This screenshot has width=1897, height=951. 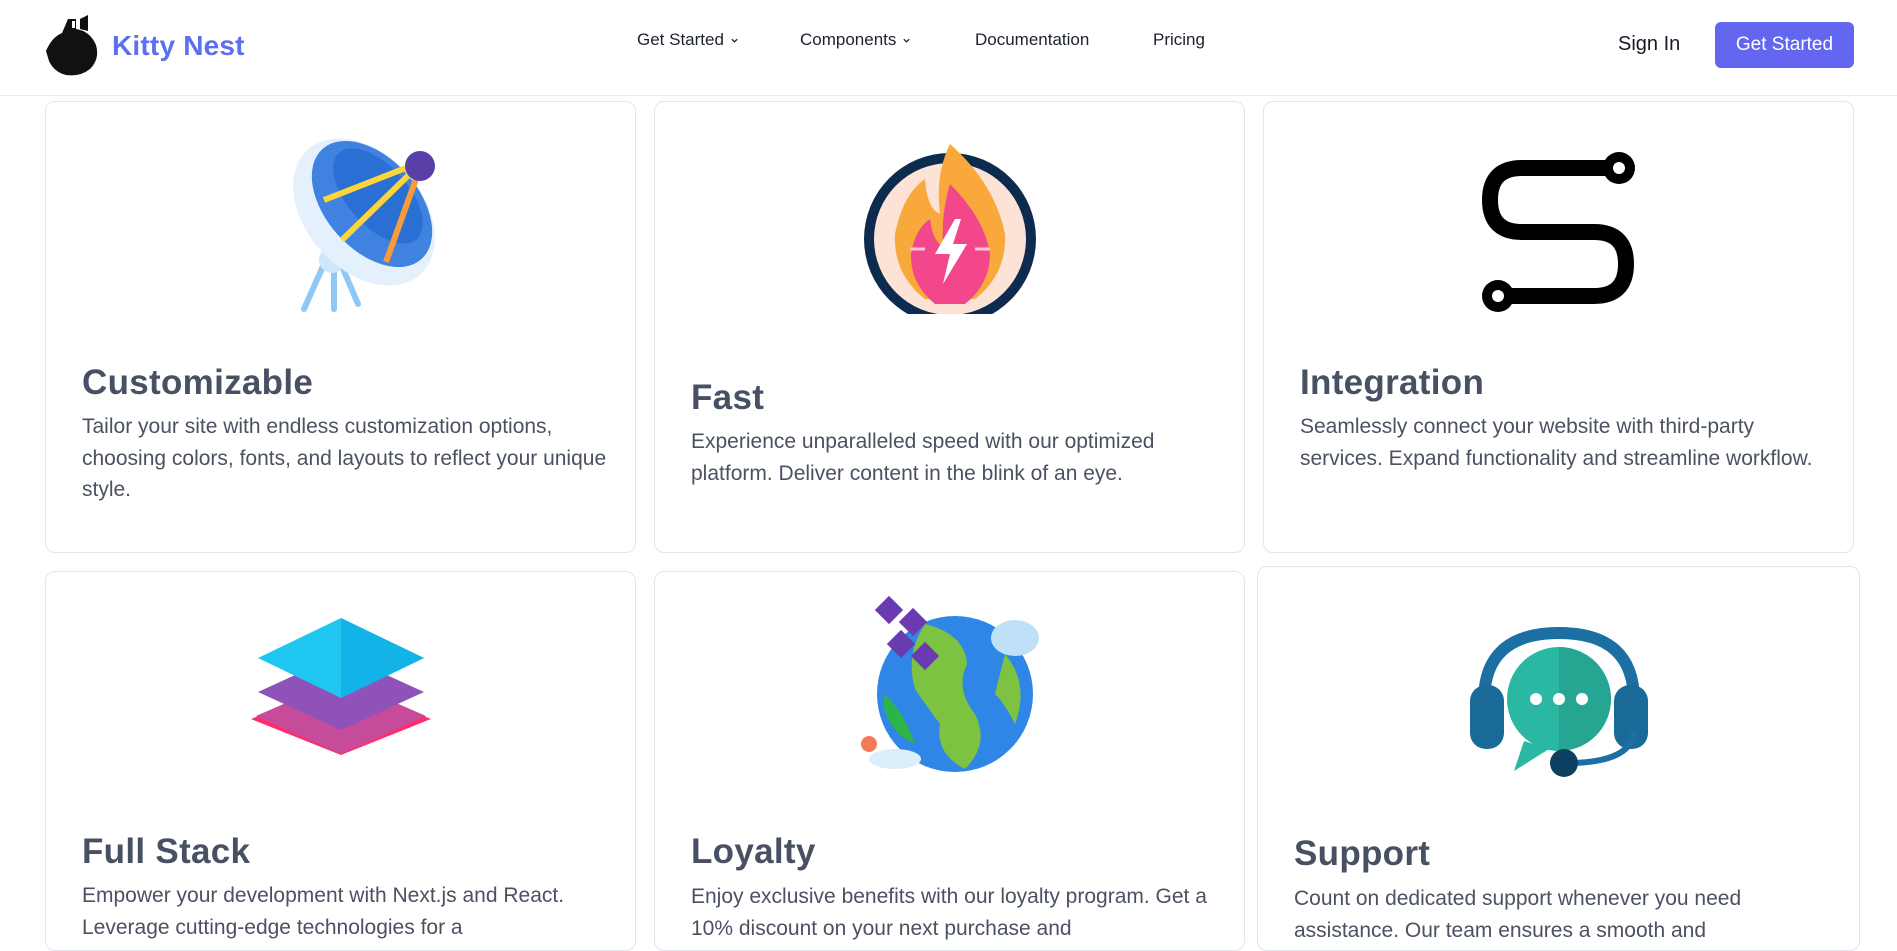 I want to click on nav-label: Components, so click(x=848, y=39).